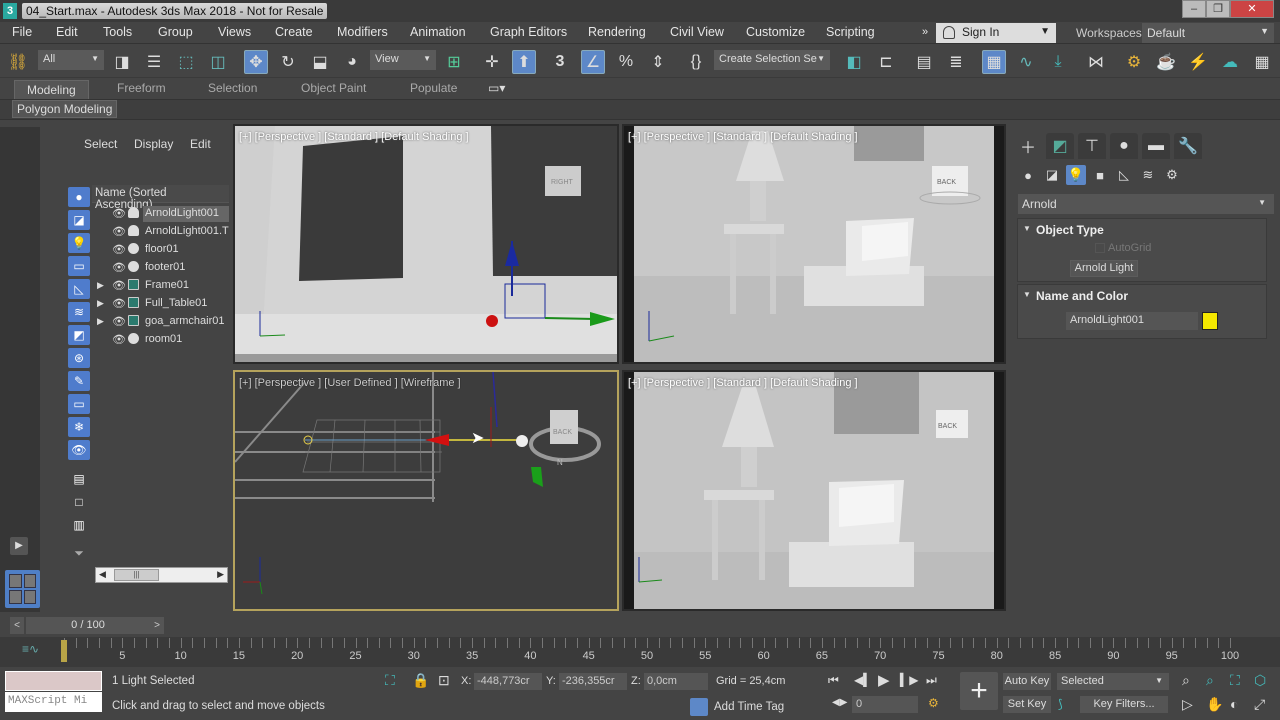 The height and width of the screenshot is (720, 1280). I want to click on restore-button: ❐, so click(1218, 9).